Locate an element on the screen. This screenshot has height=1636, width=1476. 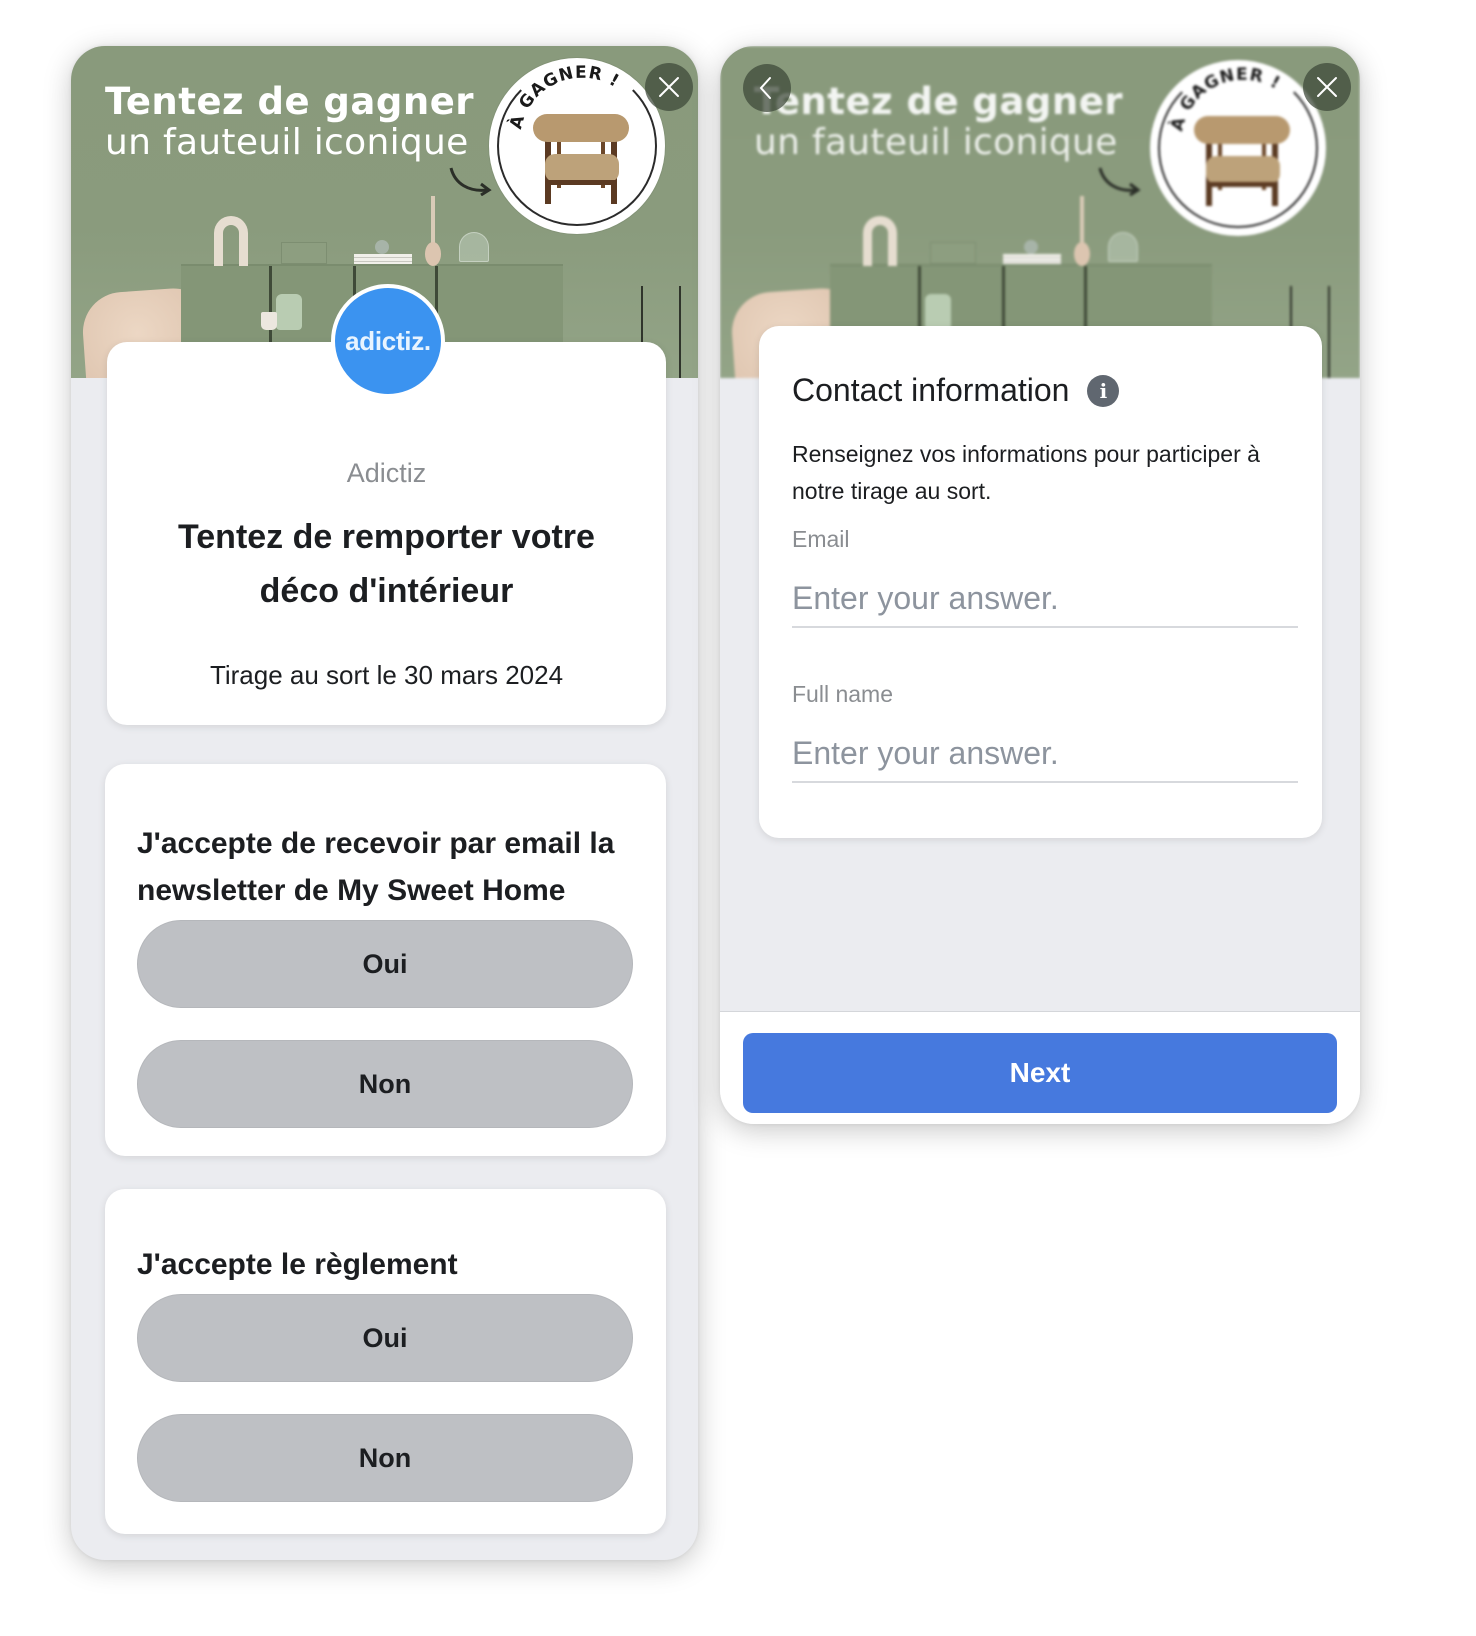
organizer-name: Adictiz is located at coordinates (386, 473).